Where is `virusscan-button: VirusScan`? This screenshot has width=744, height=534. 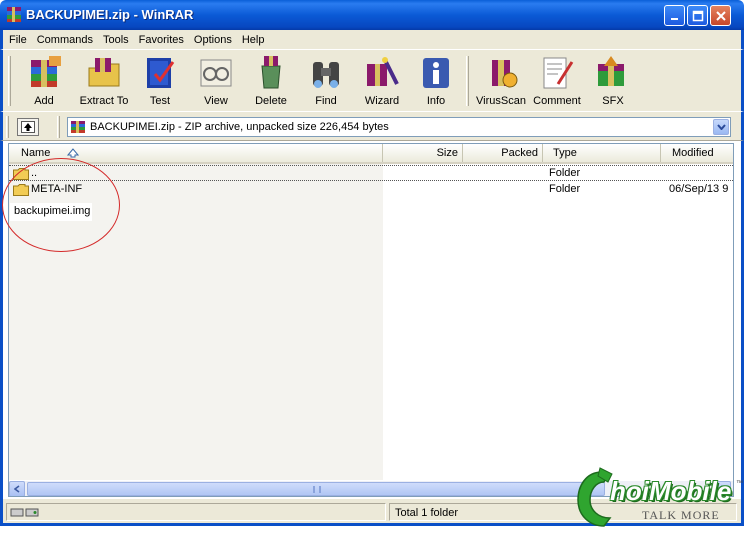 virusscan-button: VirusScan is located at coordinates (501, 82).